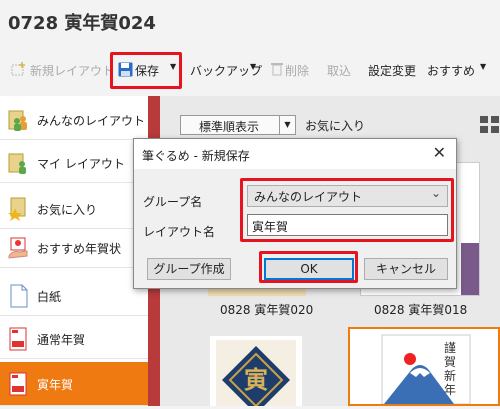  Describe the element at coordinates (17, 163) in the screenshot. I see `folder-person-icon` at that location.